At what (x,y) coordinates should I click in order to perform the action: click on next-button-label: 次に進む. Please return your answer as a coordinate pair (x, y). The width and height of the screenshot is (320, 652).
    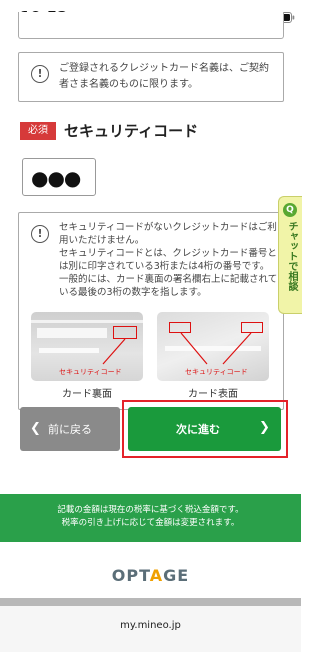
    Looking at the image, I should click on (198, 429).